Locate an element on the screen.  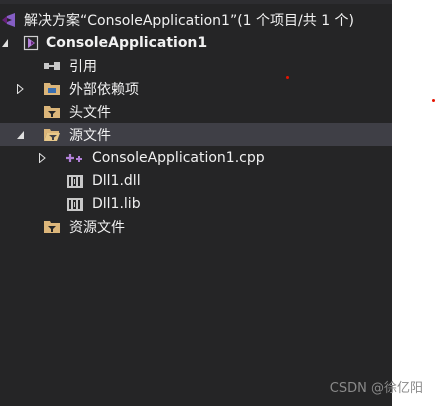
tree-row-source-files: 源文件 is located at coordinates (196, 134).